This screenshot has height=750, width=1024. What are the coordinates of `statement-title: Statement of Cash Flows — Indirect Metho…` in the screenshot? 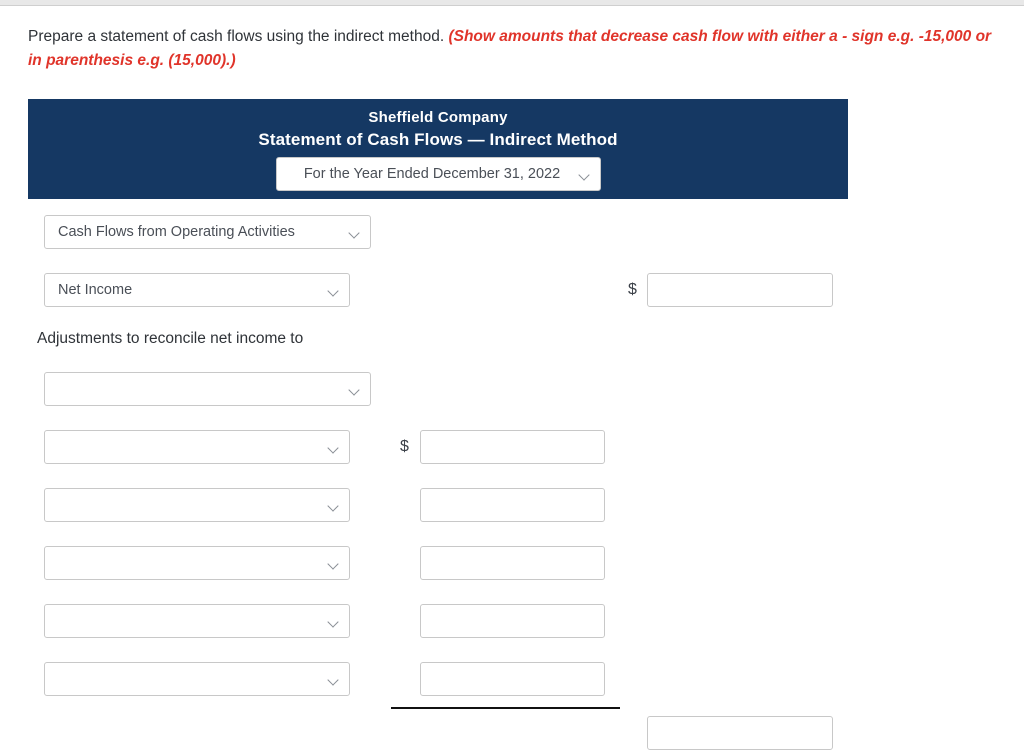 It's located at (438, 139).